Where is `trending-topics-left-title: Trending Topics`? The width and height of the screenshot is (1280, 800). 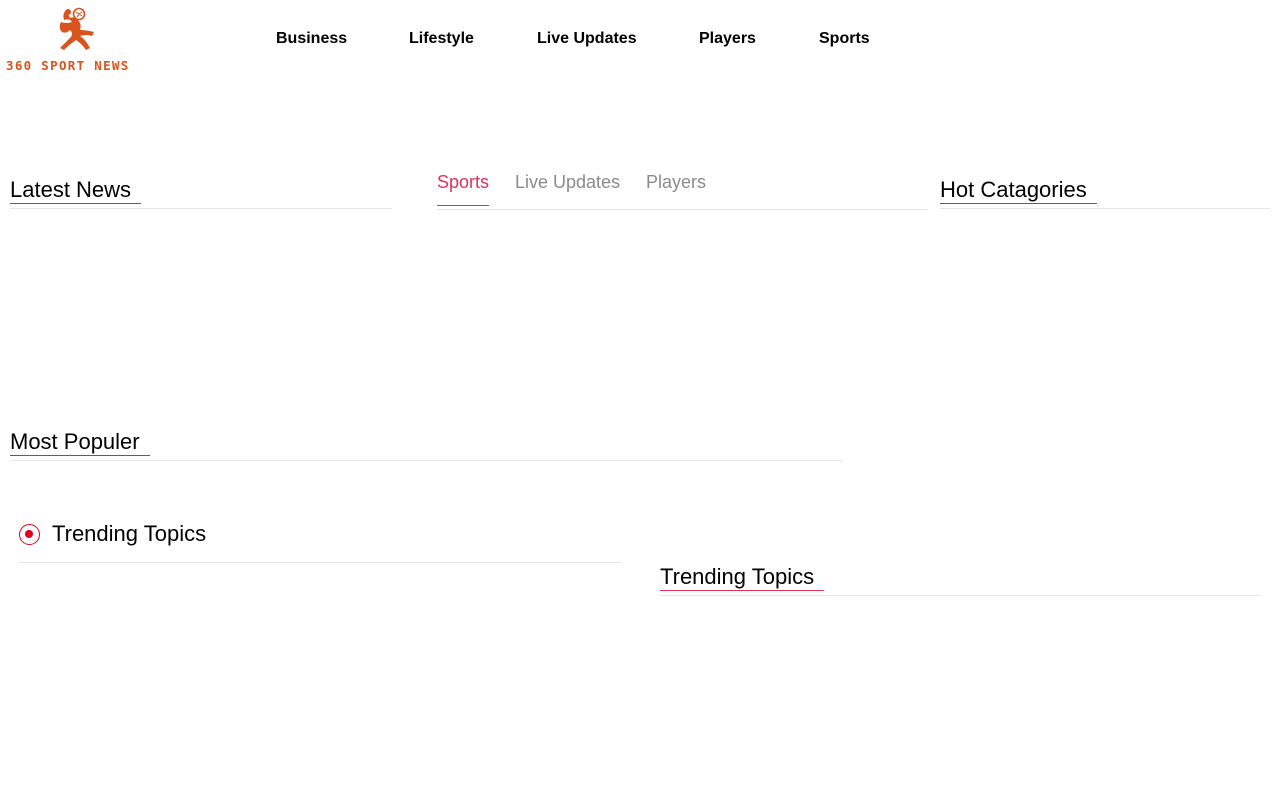
trending-topics-left-title: Trending Topics is located at coordinates (129, 533).